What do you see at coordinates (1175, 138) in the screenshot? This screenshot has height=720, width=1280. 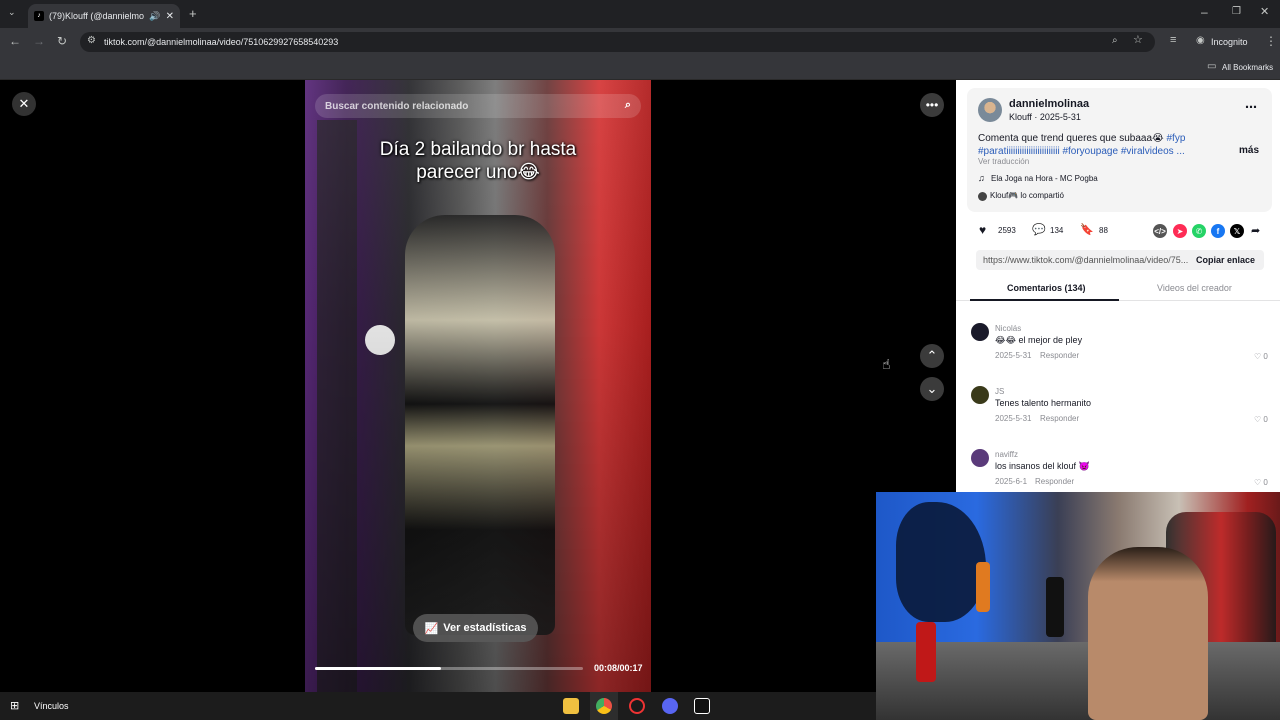 I see `hashtag-fyp: #fyp` at bounding box center [1175, 138].